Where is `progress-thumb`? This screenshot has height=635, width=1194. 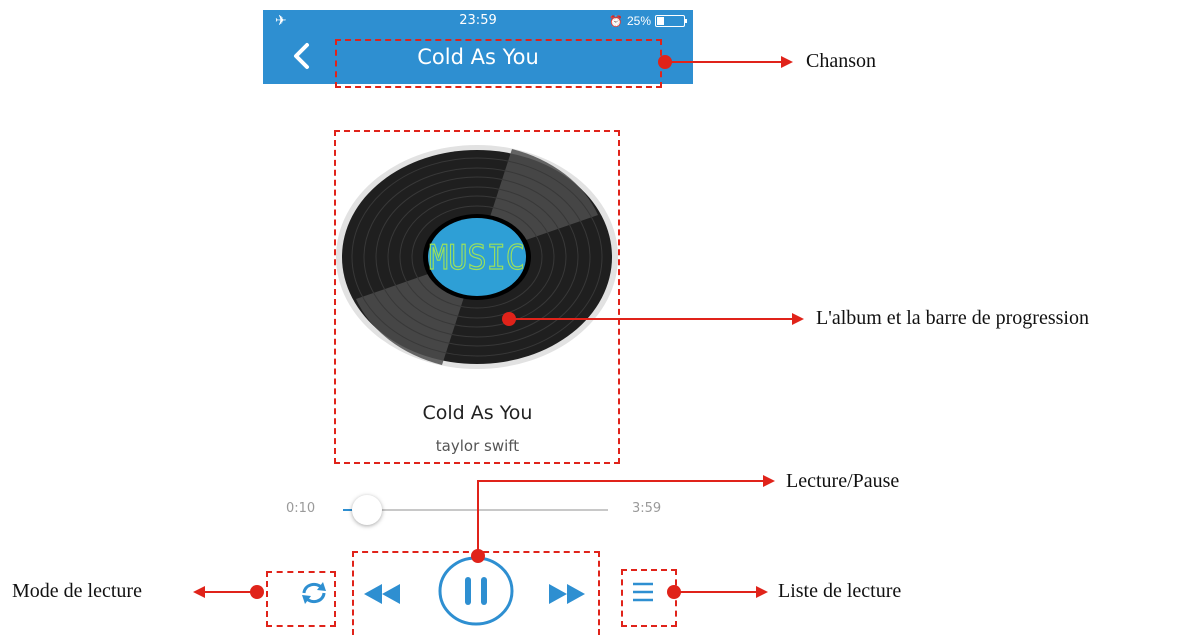
progress-thumb is located at coordinates (367, 510).